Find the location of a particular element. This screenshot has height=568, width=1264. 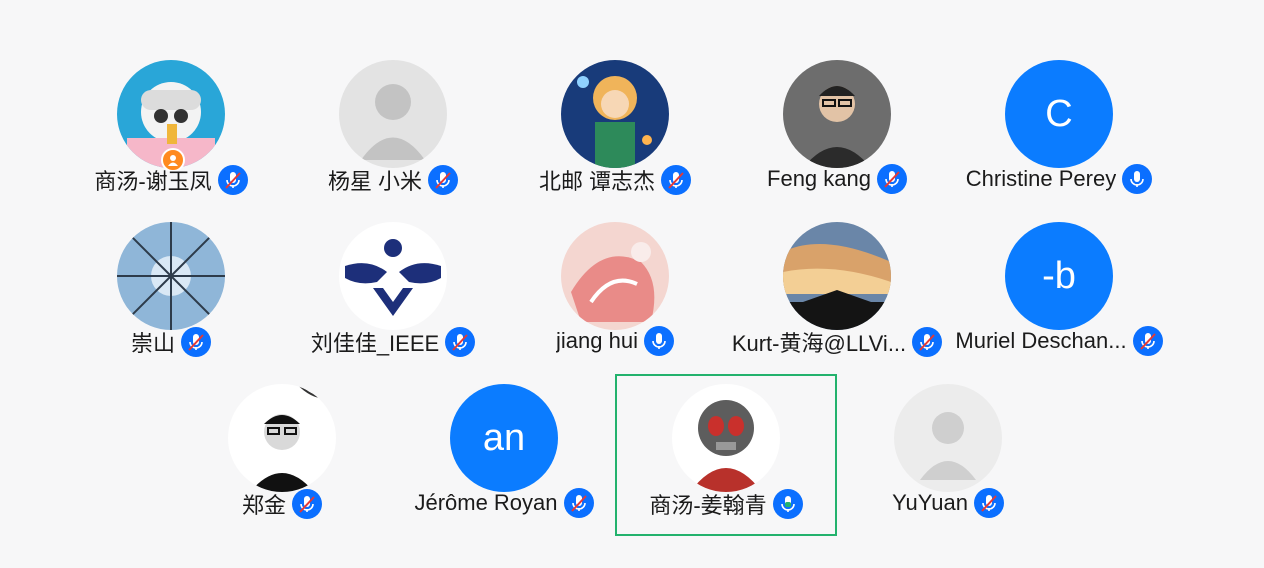

participant-name: jiang hui is located at coordinates (597, 340).